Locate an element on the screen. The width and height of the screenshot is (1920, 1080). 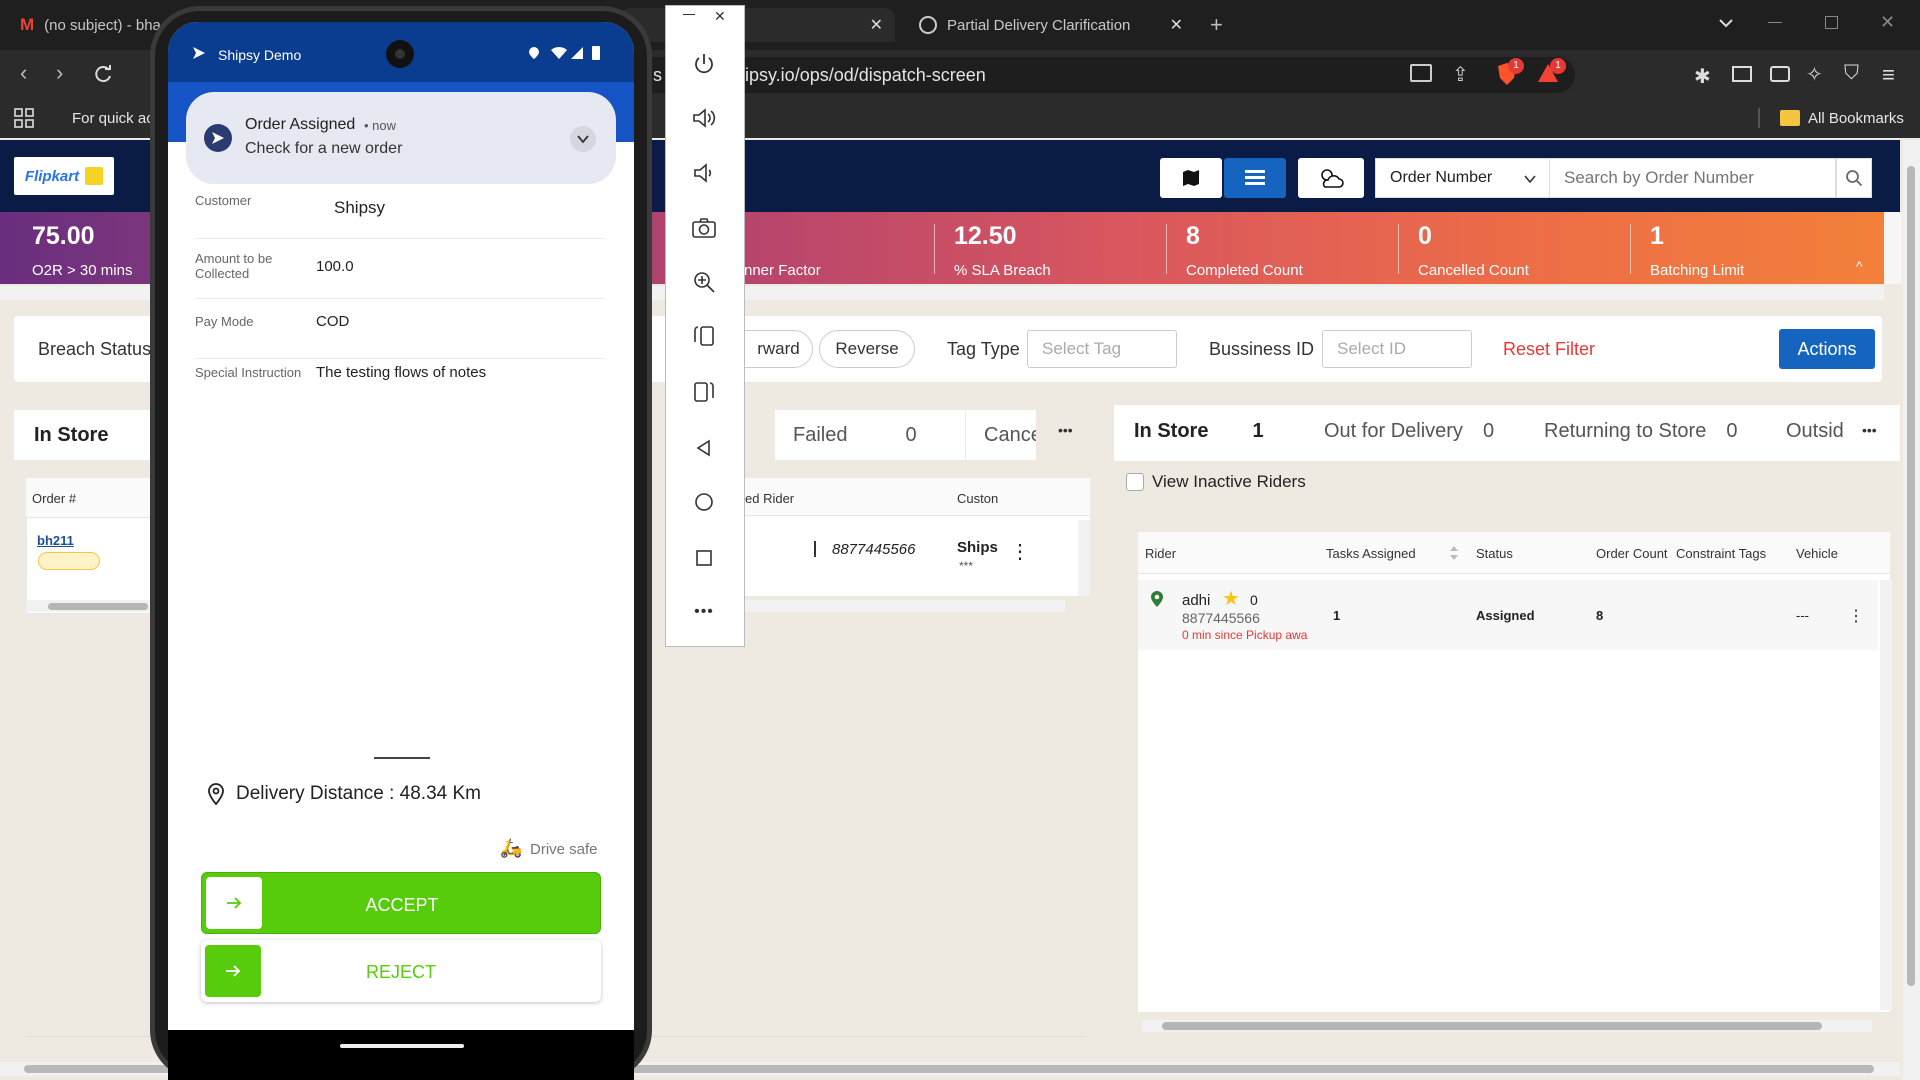
close-window-icon: ✕ is located at coordinates (1887, 22).